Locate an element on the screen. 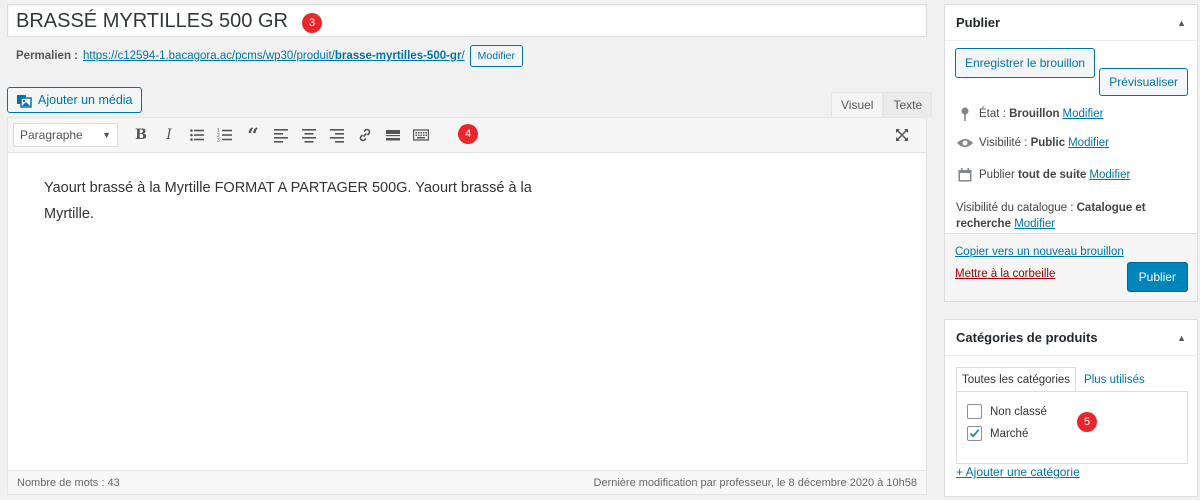 This screenshot has width=1200, height=500. publish-time-row: Publier tout de suite Modifier is located at coordinates (1043, 175).